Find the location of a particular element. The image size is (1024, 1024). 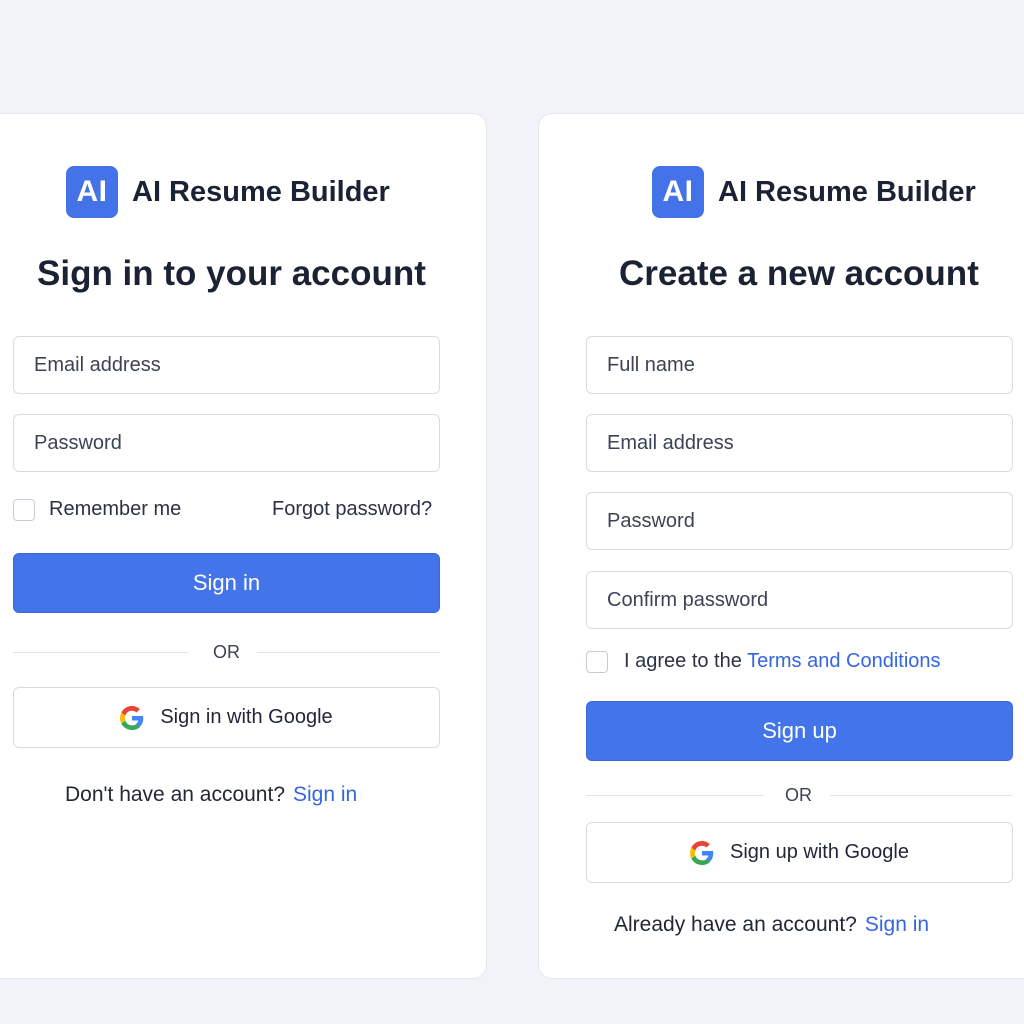

terms-checkbox is located at coordinates (597, 662).